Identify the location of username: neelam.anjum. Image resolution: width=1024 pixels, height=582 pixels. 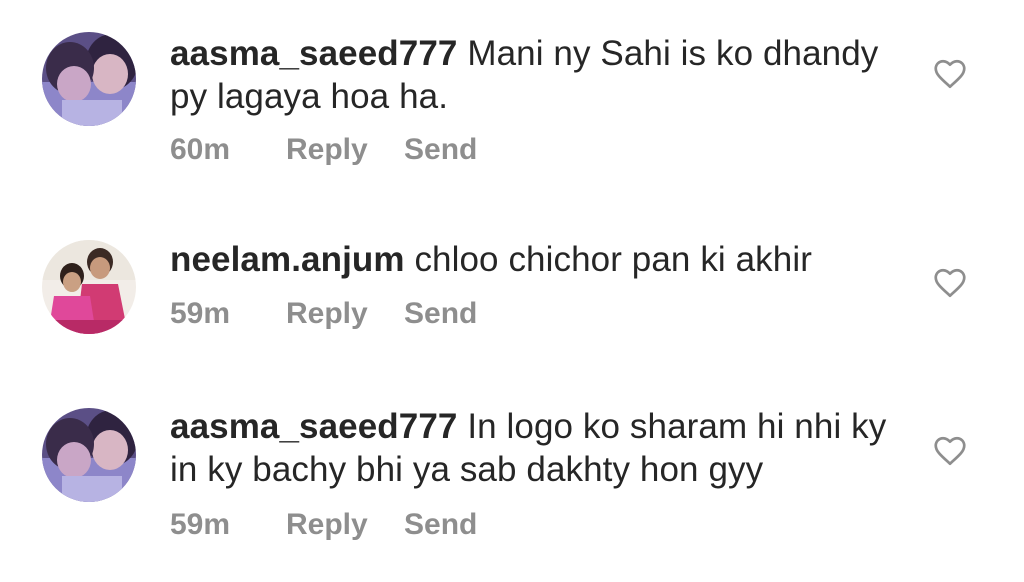
(287, 259).